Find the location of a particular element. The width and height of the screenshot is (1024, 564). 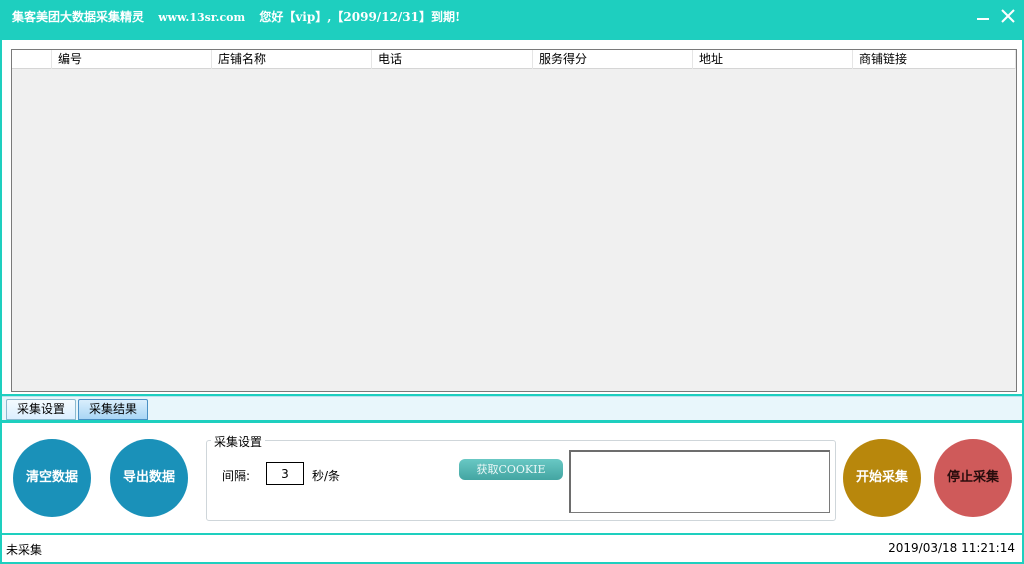

start-collect-button: 开始采集 is located at coordinates (882, 478).